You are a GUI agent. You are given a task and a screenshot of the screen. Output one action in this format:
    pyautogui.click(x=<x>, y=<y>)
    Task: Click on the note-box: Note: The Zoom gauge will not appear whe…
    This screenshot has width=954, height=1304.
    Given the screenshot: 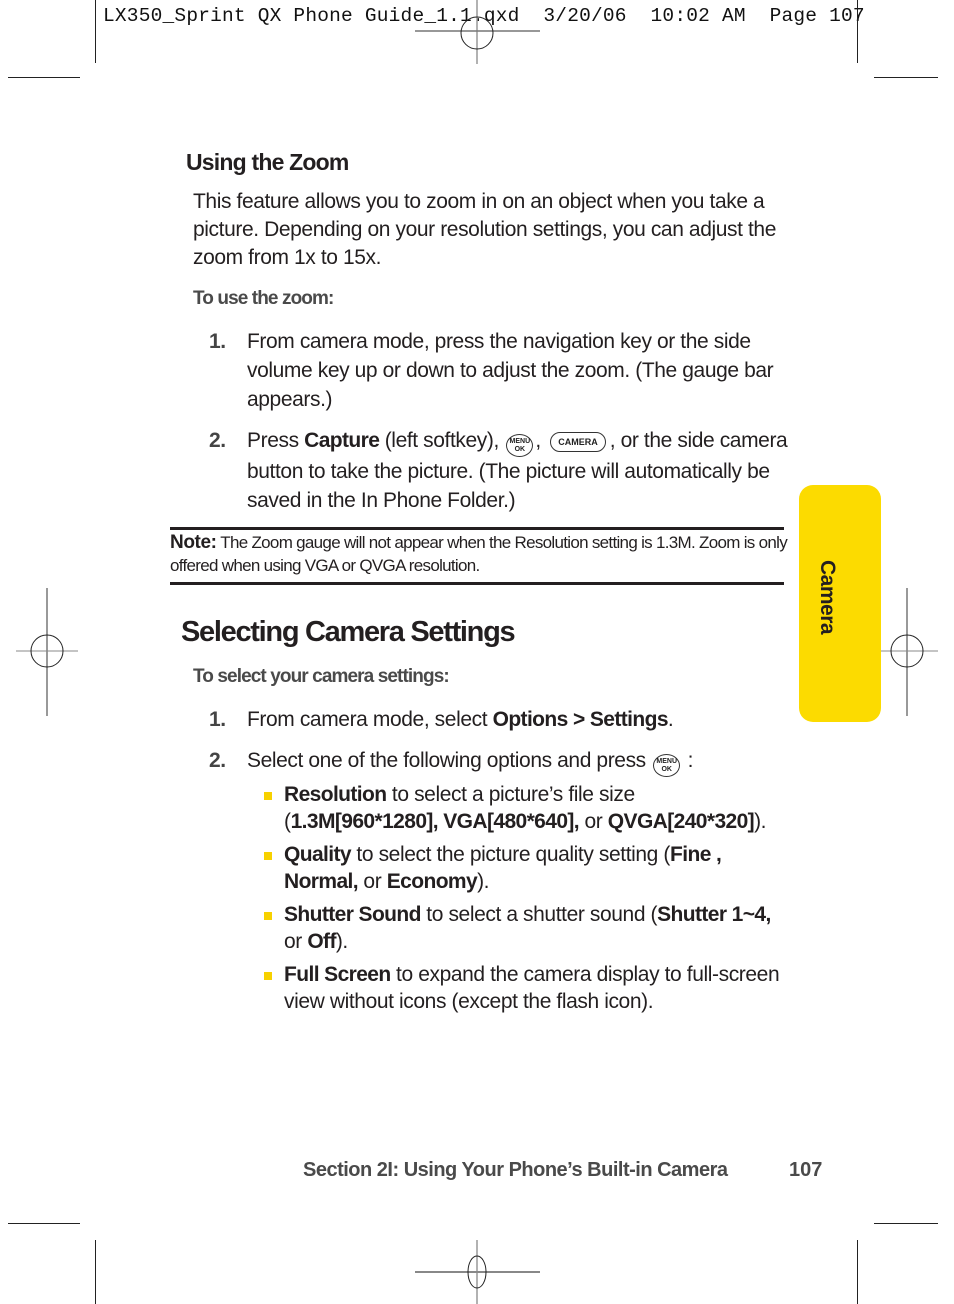 What is the action you would take?
    pyautogui.click(x=480, y=554)
    